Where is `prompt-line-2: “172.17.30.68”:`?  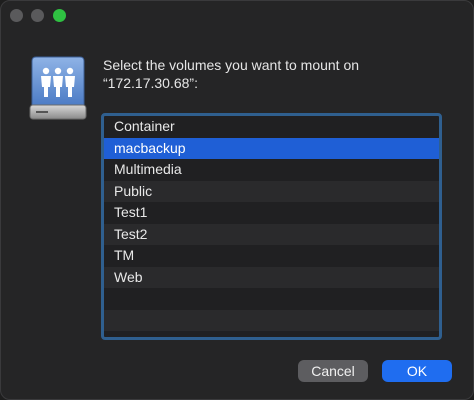 prompt-line-2: “172.17.30.68”: is located at coordinates (150, 83).